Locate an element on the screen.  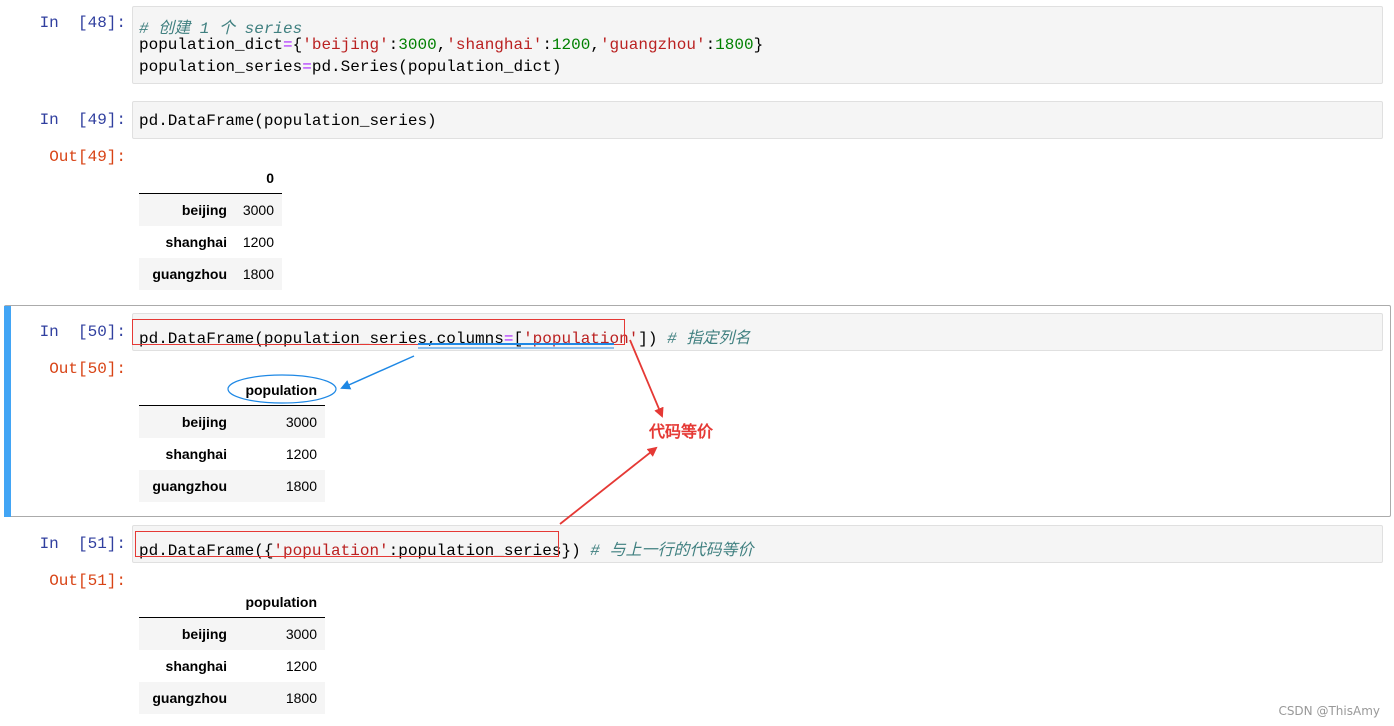
blue-arrow is located at coordinates (377, 372).